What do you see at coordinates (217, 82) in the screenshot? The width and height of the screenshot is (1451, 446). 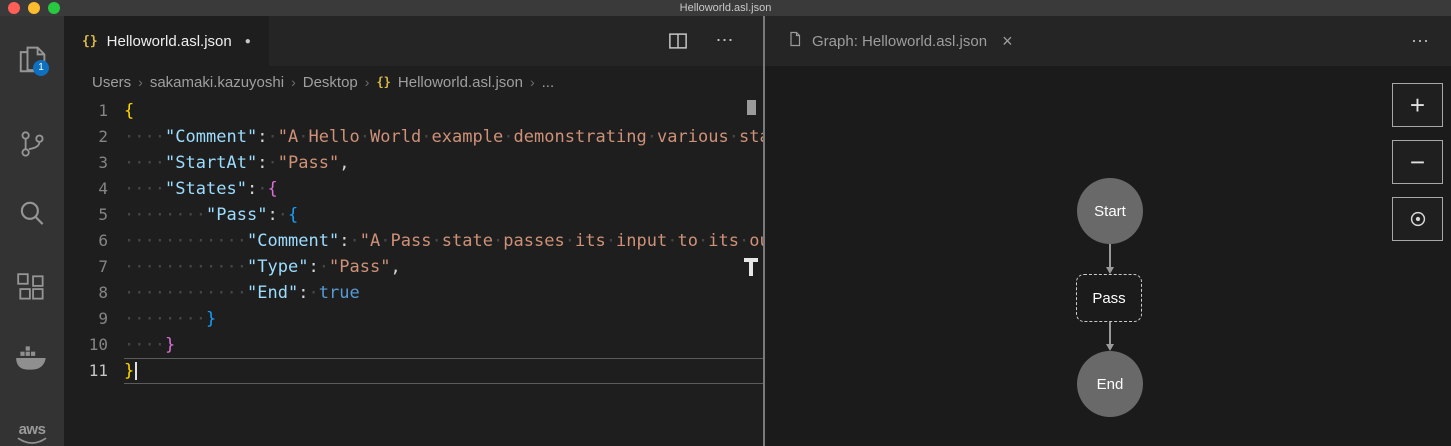 I see `breadcrumb-item-user: sakamaki.kazuyoshi` at bounding box center [217, 82].